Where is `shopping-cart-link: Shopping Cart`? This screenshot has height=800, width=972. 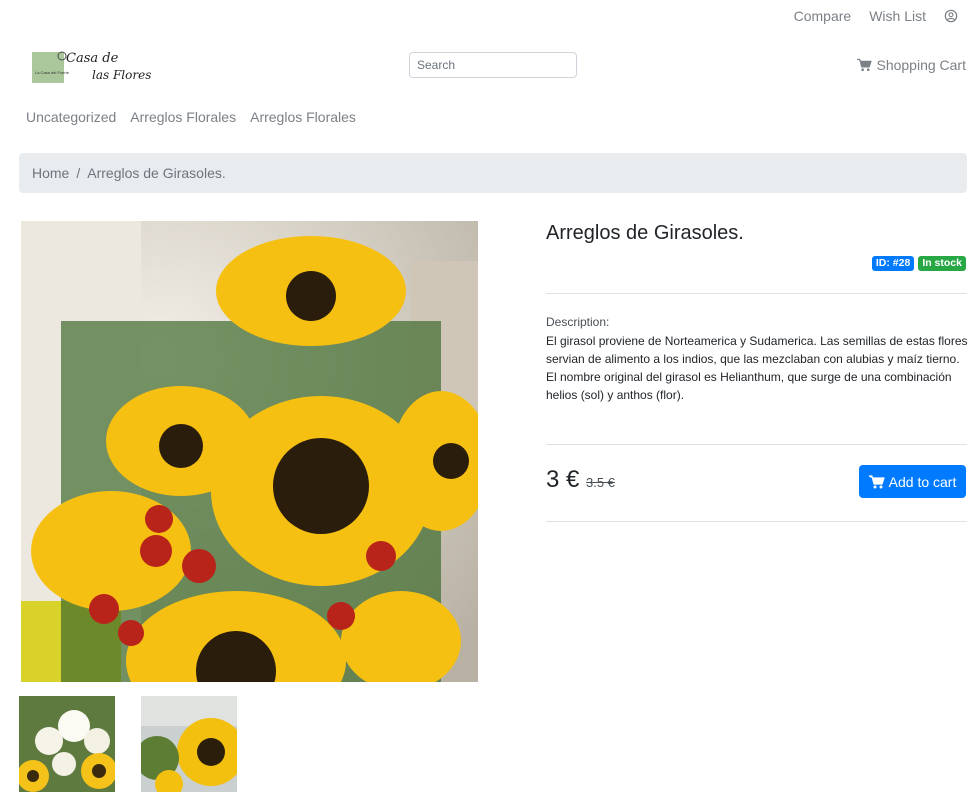 shopping-cart-link: Shopping Cart is located at coordinates (911, 65).